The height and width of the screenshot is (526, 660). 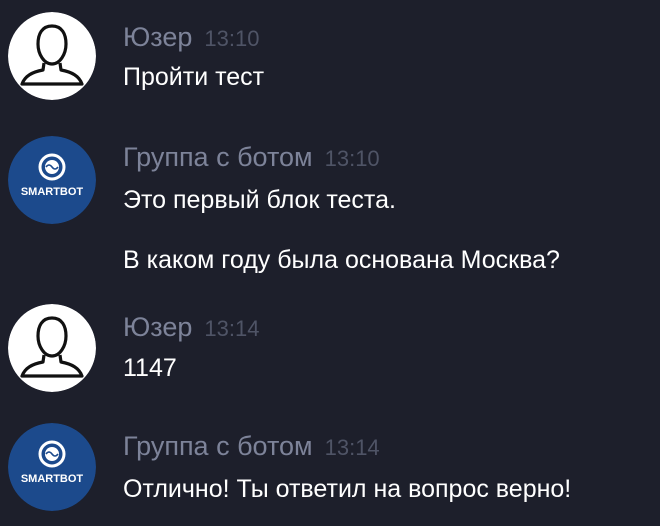 I want to click on message-header: Группа с ботом 13:10, so click(x=251, y=157).